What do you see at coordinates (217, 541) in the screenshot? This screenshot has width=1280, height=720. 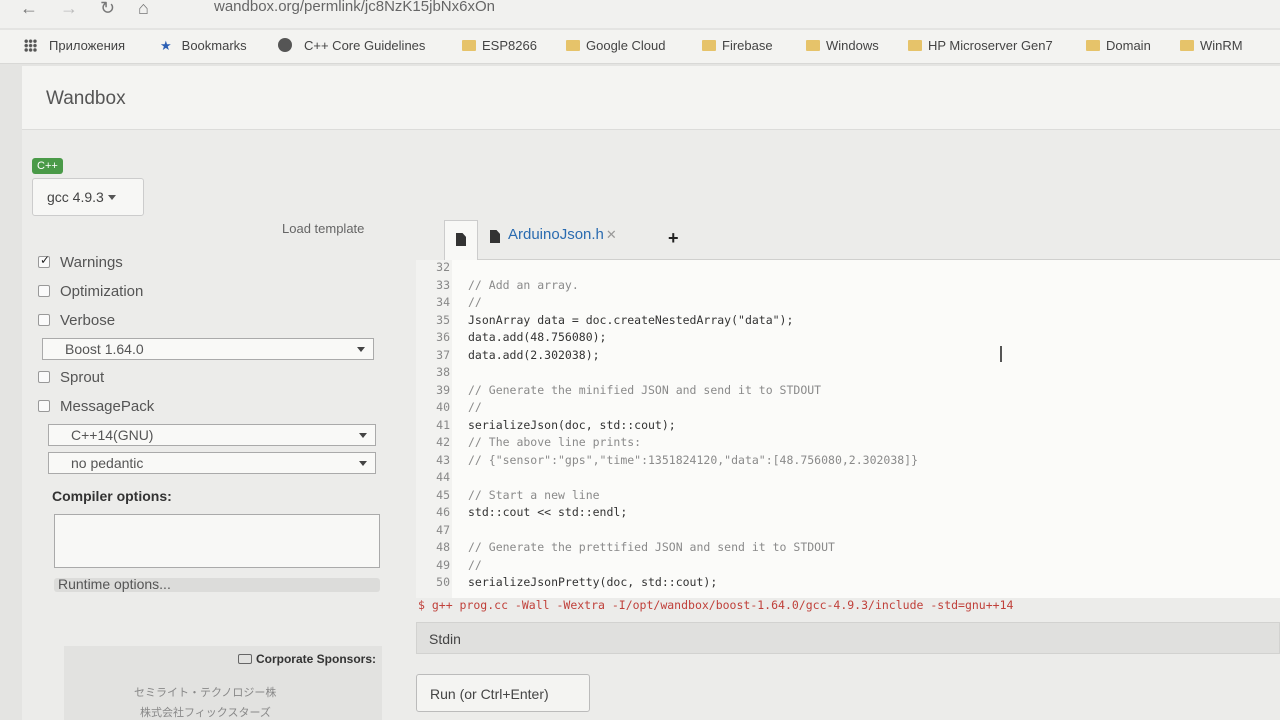 I see `compiler-options-input` at bounding box center [217, 541].